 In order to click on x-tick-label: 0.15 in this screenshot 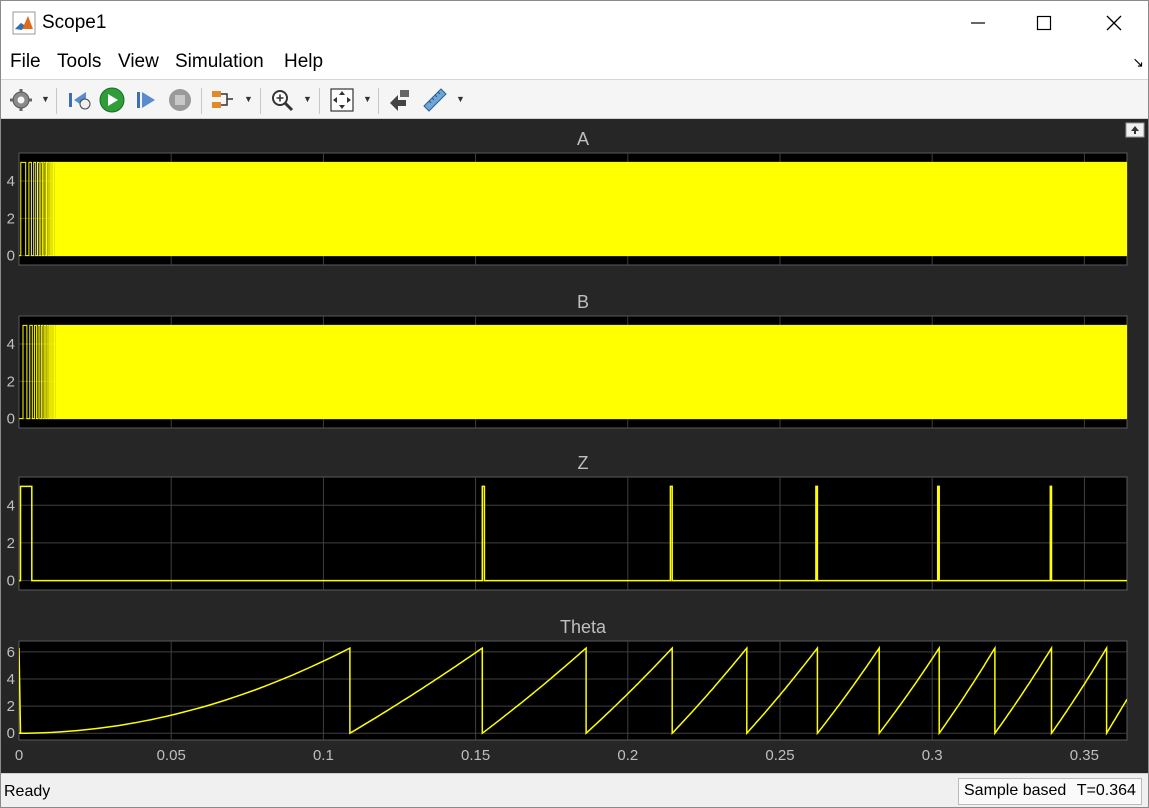, I will do `click(475, 755)`.